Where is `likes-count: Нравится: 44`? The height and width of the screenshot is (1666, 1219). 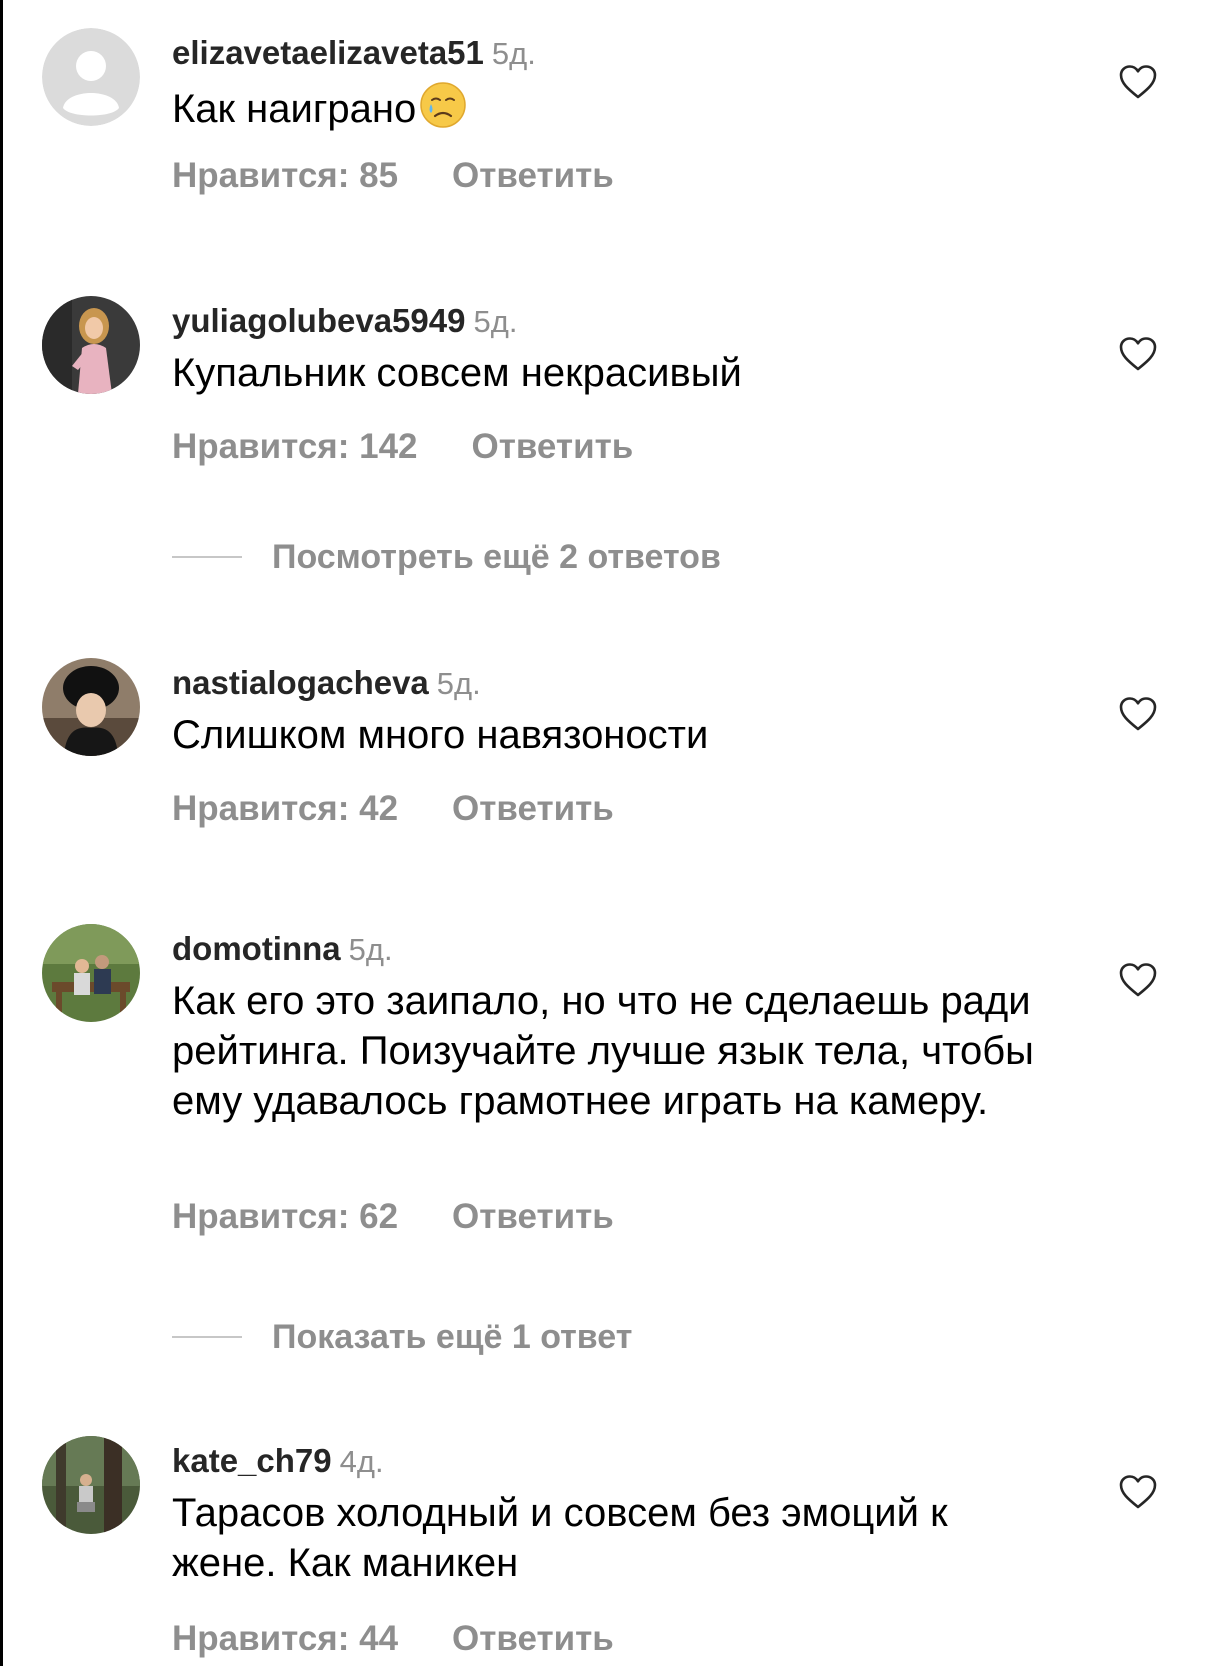
likes-count: Нравится: 44 is located at coordinates (285, 1638).